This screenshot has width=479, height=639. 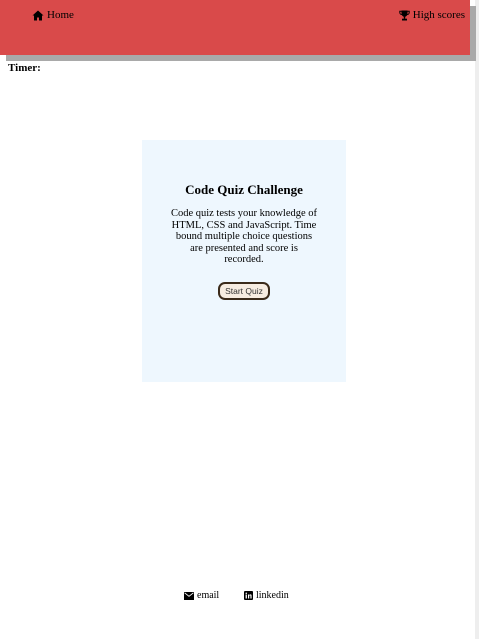 I want to click on top-nav-bar: Home High scores, so click(x=235, y=27).